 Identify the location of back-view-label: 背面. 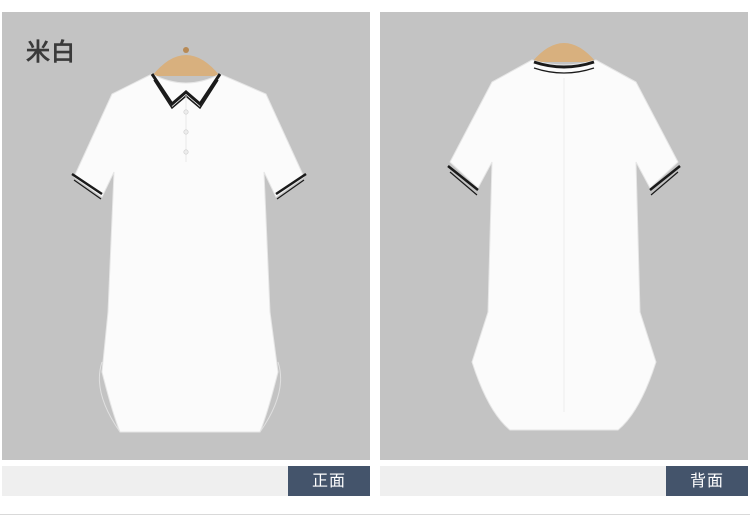
(707, 481).